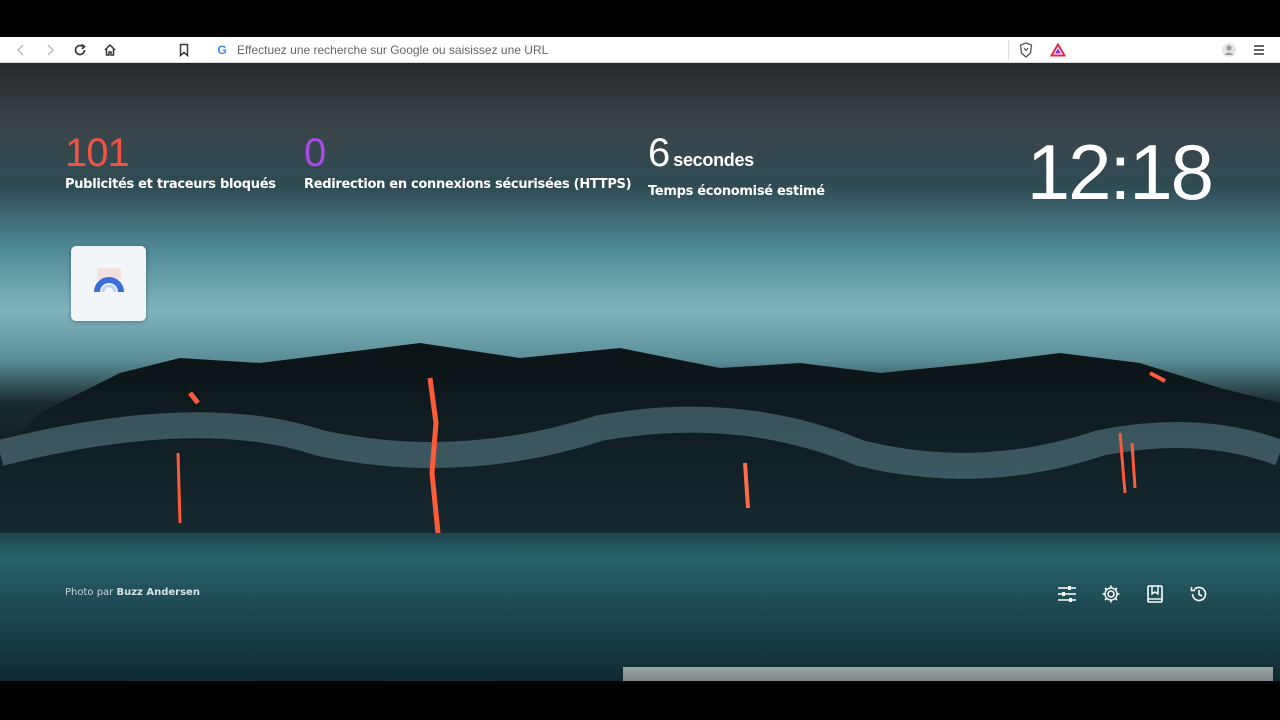  I want to click on home-button, so click(110, 50).